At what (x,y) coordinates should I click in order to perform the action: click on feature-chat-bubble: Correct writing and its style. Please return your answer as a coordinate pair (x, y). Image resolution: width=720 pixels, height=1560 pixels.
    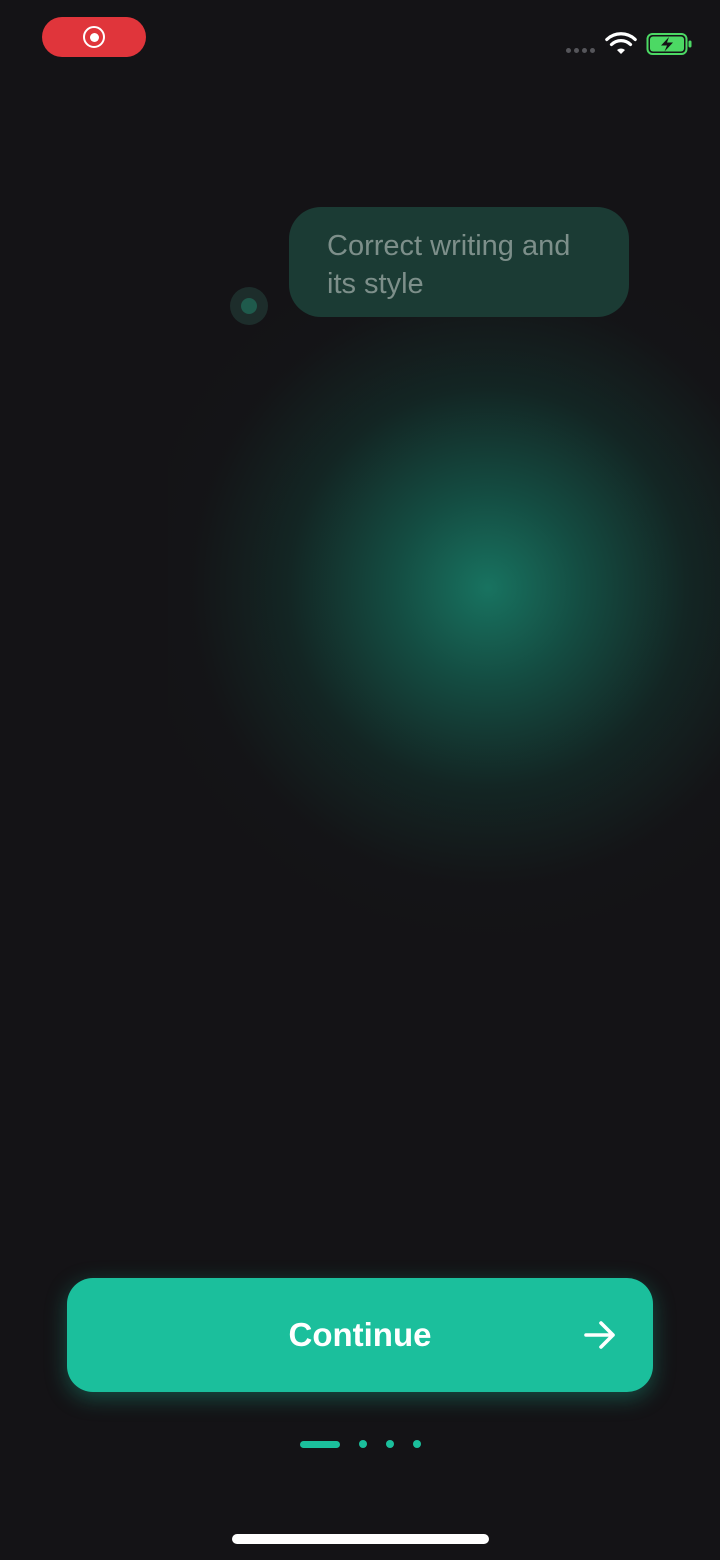
    Looking at the image, I should click on (459, 262).